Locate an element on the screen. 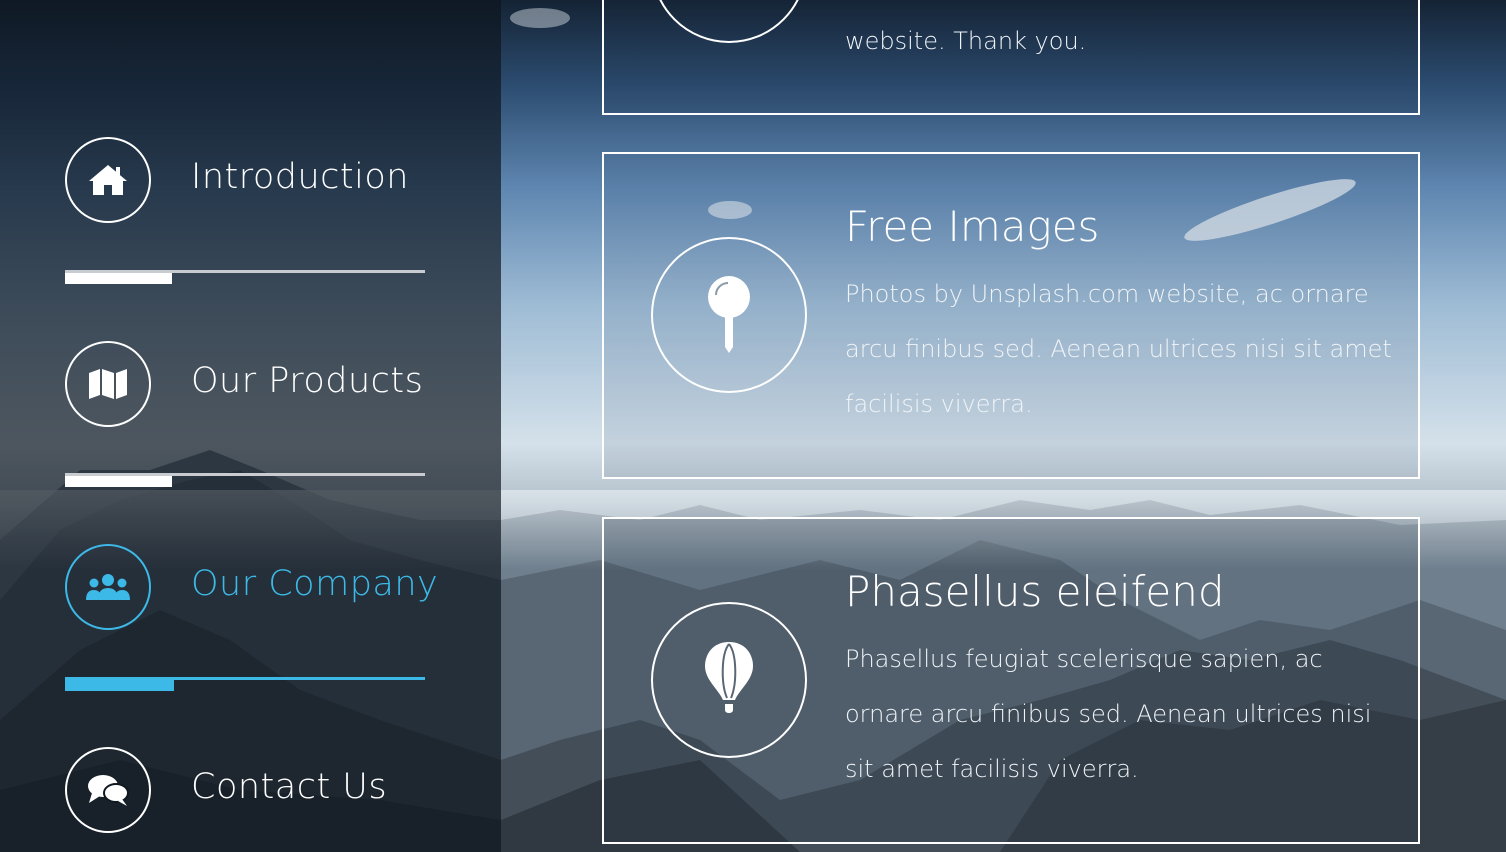  map-pin-icon is located at coordinates (729, 315).